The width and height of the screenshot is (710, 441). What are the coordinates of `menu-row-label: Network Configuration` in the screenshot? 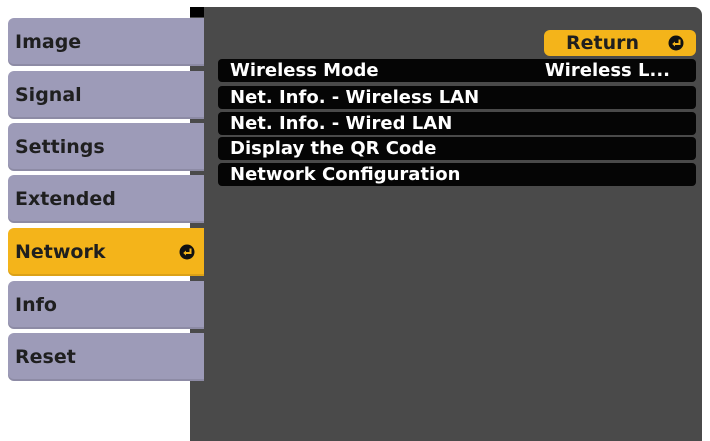 It's located at (345, 174).